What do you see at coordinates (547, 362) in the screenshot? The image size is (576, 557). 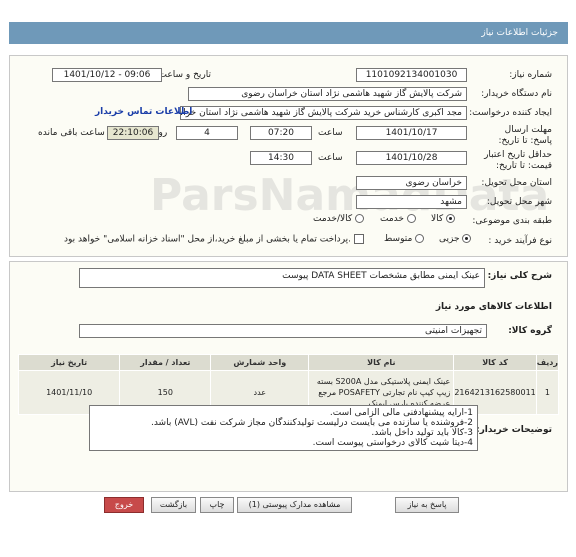 I see `col-row: ردیف` at bounding box center [547, 362].